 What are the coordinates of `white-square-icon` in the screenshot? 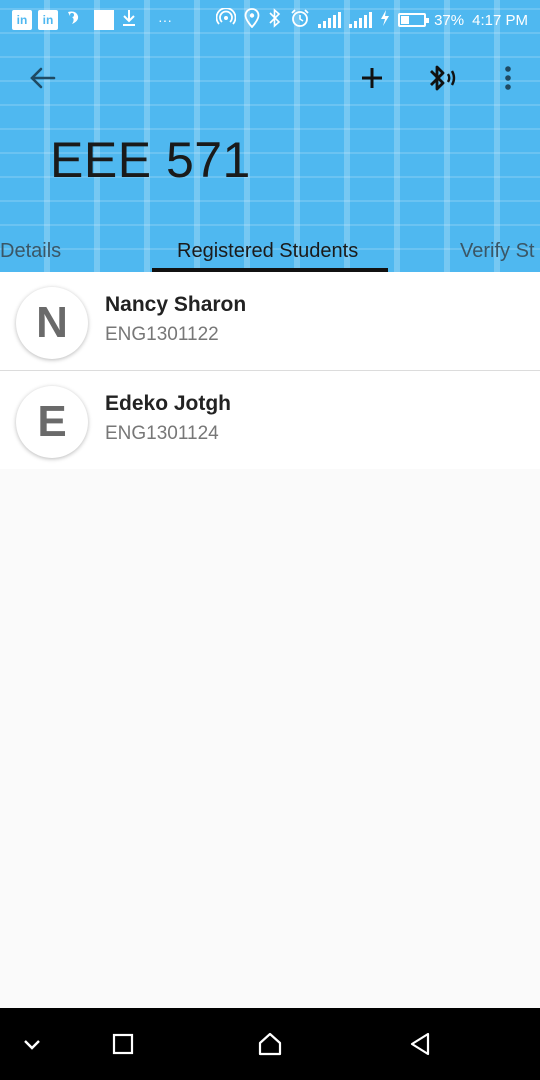 It's located at (104, 20).